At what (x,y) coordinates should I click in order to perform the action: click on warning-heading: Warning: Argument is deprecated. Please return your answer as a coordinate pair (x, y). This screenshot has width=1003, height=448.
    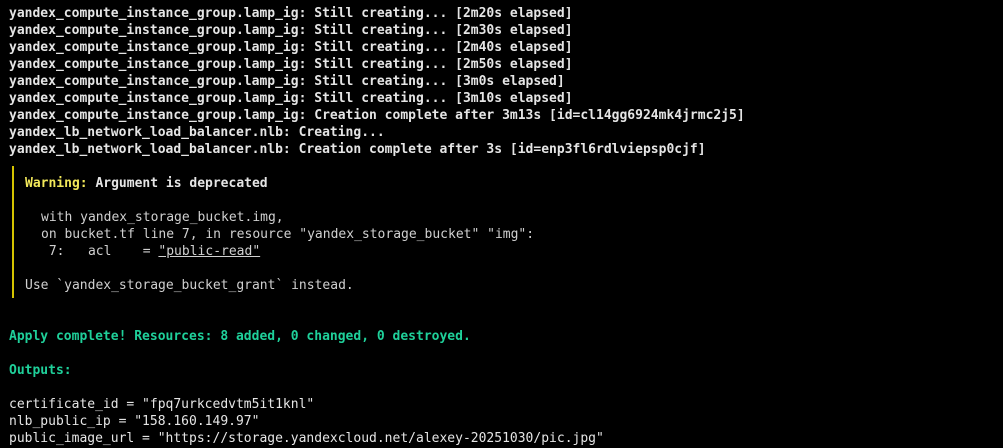
    Looking at the image, I should click on (146, 183).